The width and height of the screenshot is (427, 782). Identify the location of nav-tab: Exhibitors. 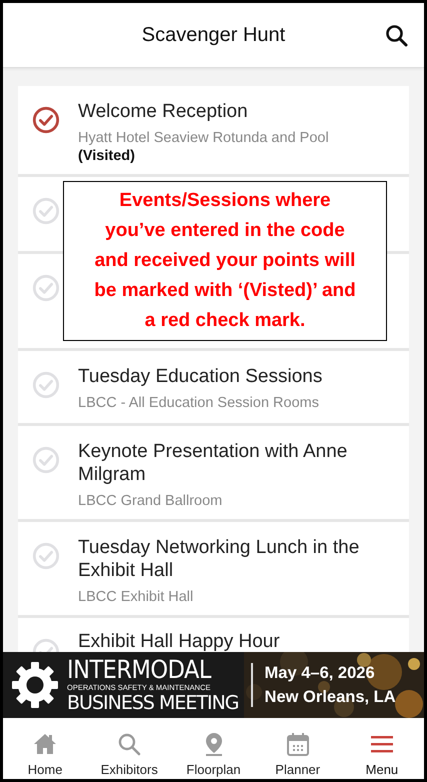
(129, 748).